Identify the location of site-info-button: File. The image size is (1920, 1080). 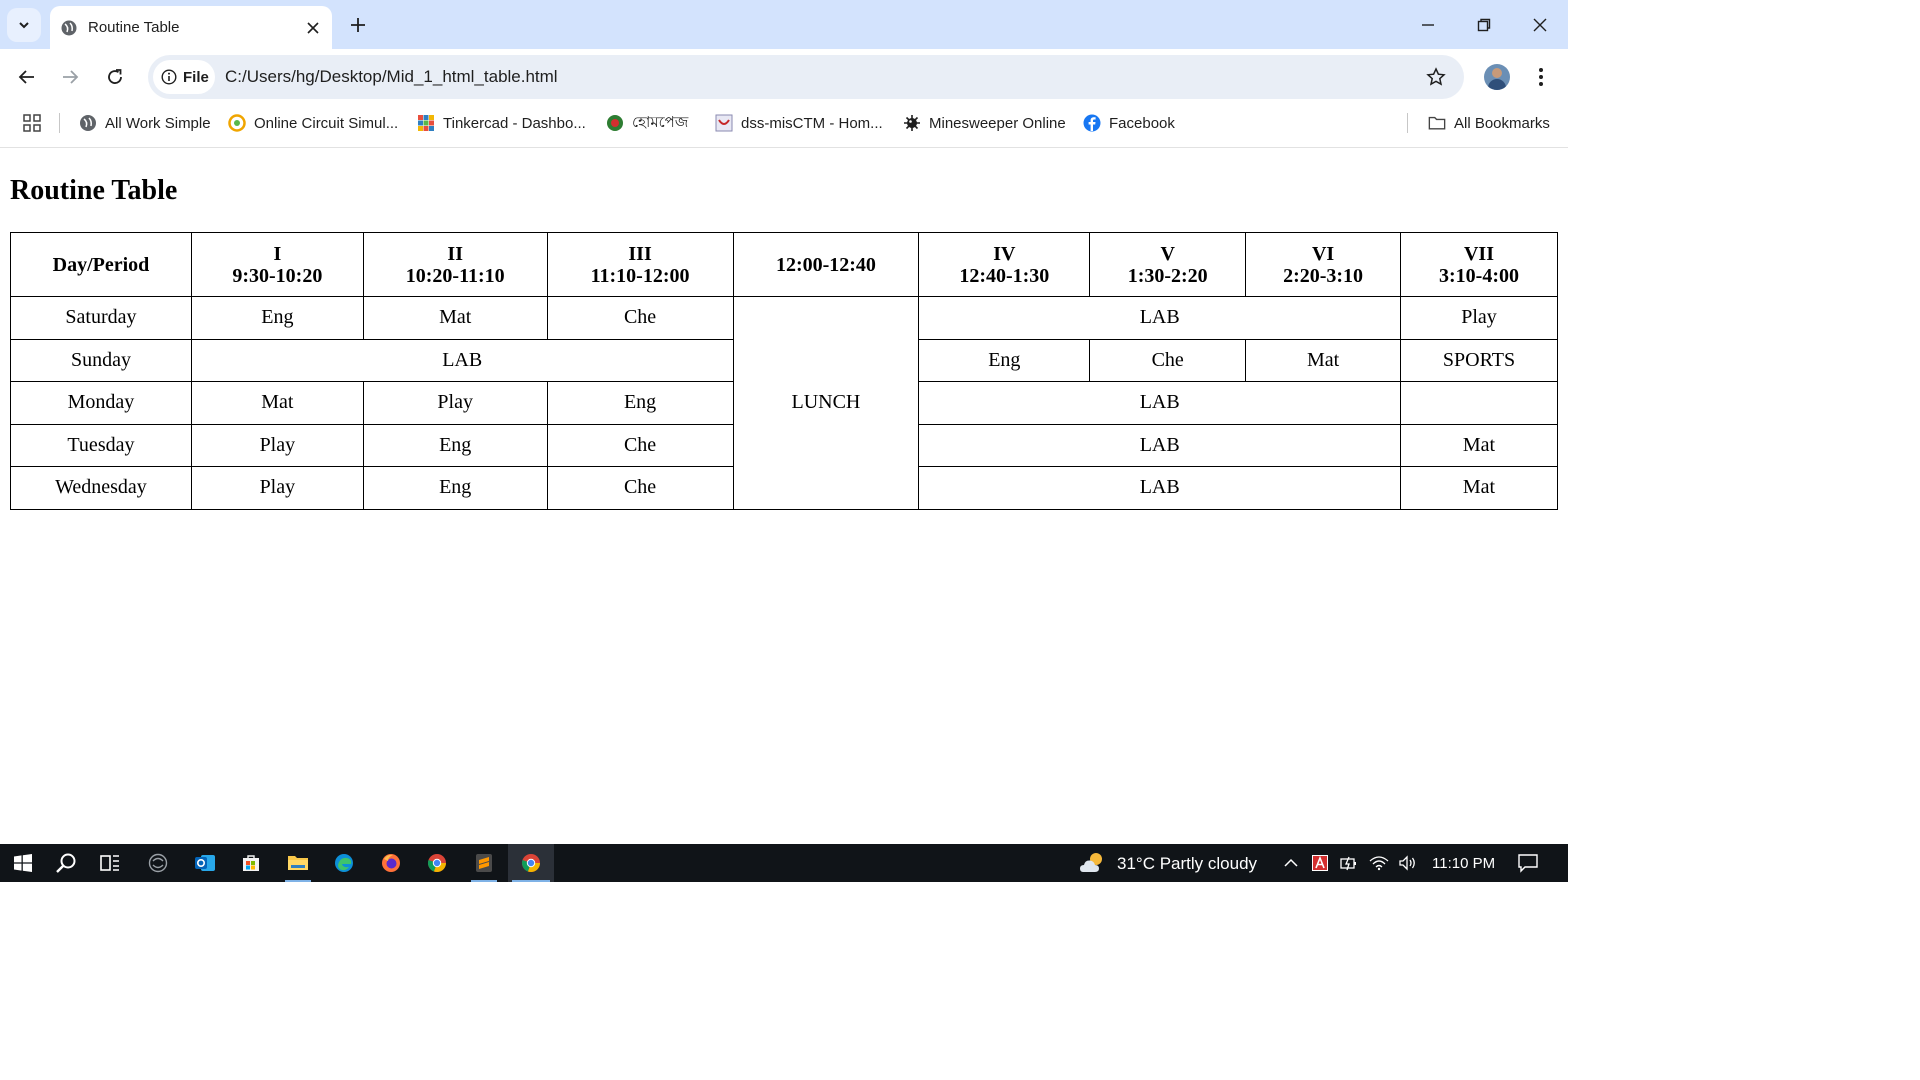
(184, 77).